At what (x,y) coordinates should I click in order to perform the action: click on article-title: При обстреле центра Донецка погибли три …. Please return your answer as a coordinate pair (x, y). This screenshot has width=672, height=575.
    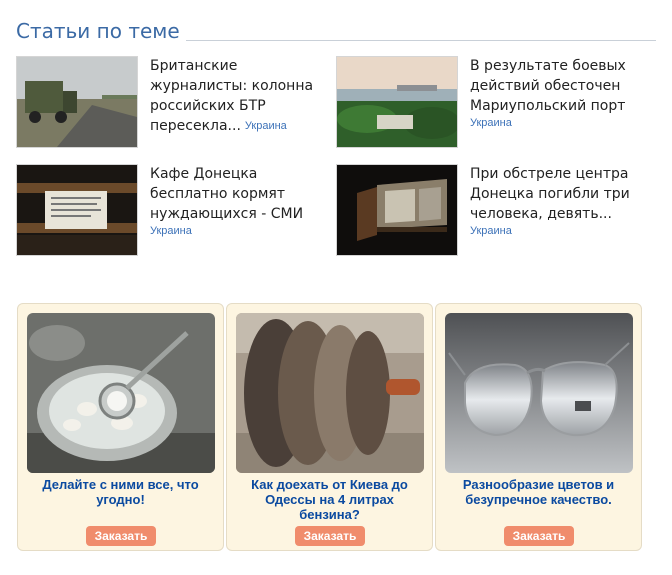
    Looking at the image, I should click on (550, 194).